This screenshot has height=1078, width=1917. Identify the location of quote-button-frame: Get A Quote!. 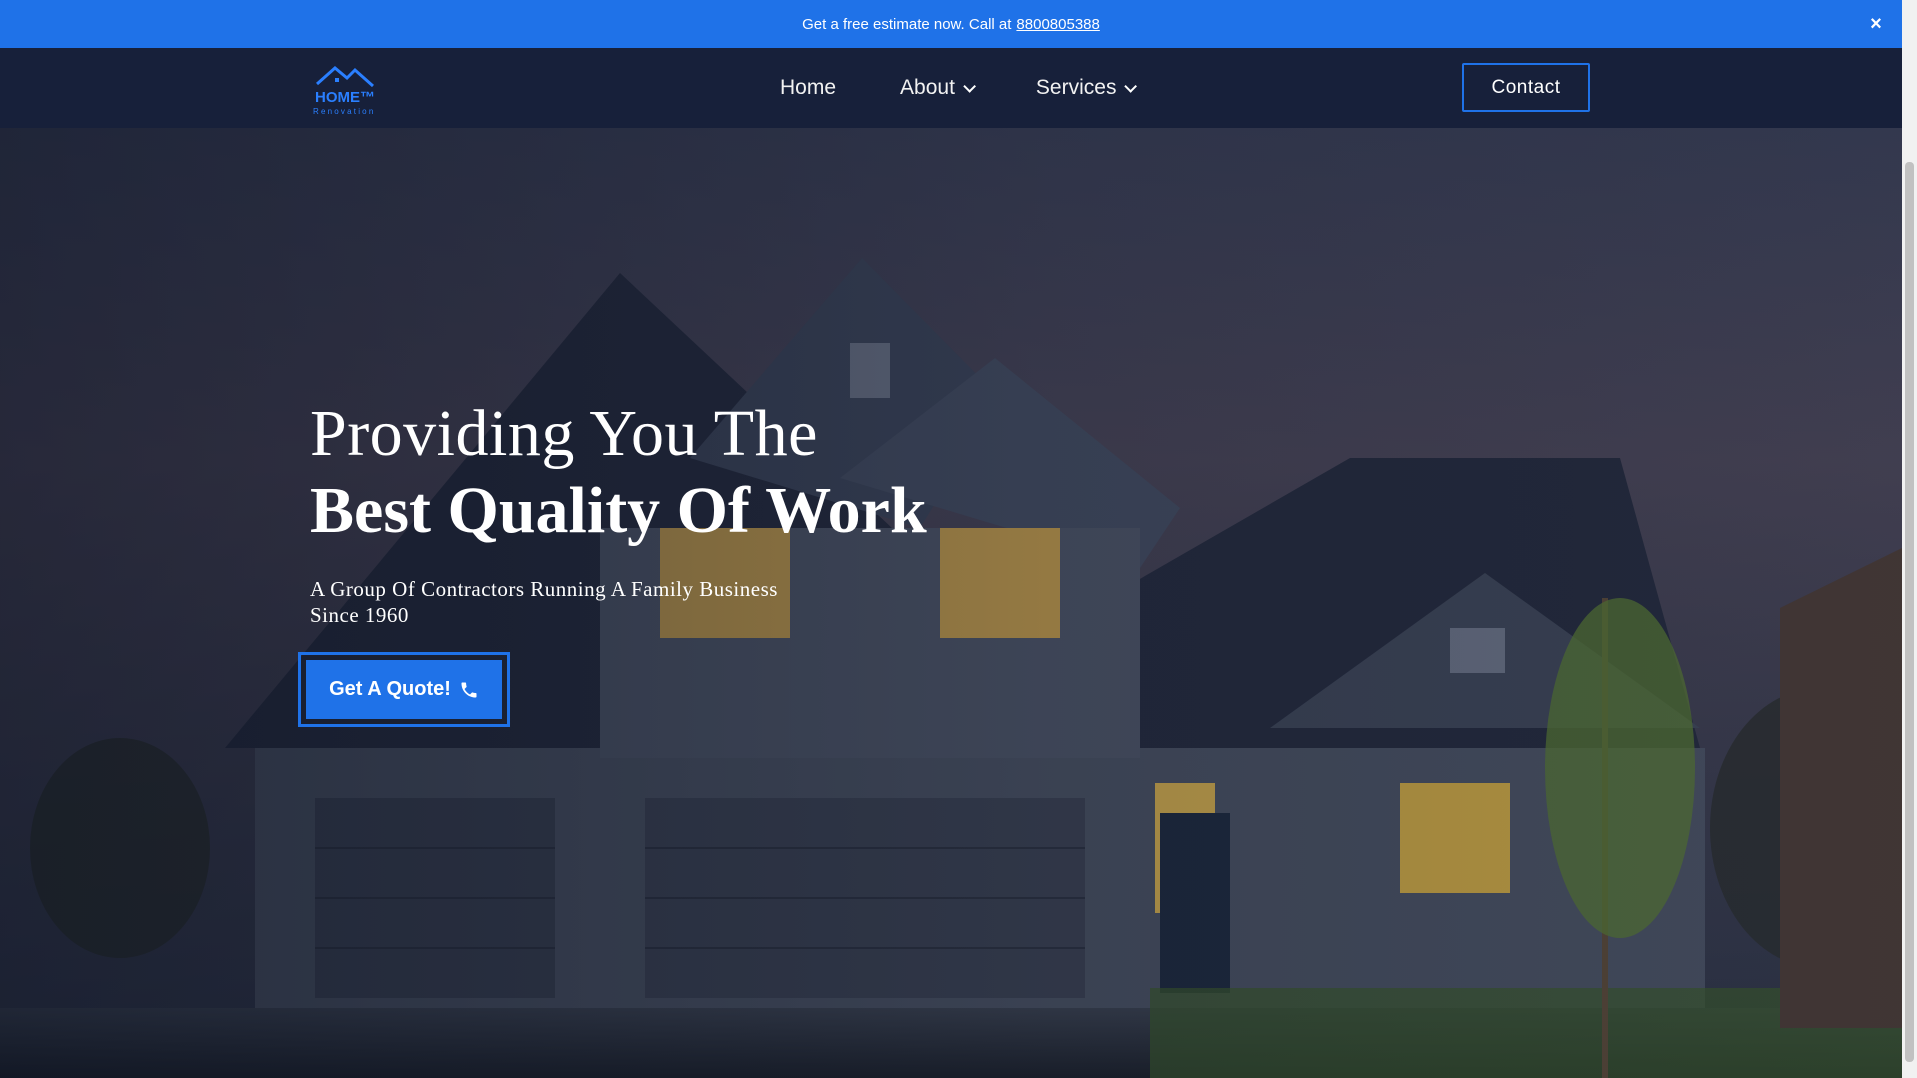
(404, 689).